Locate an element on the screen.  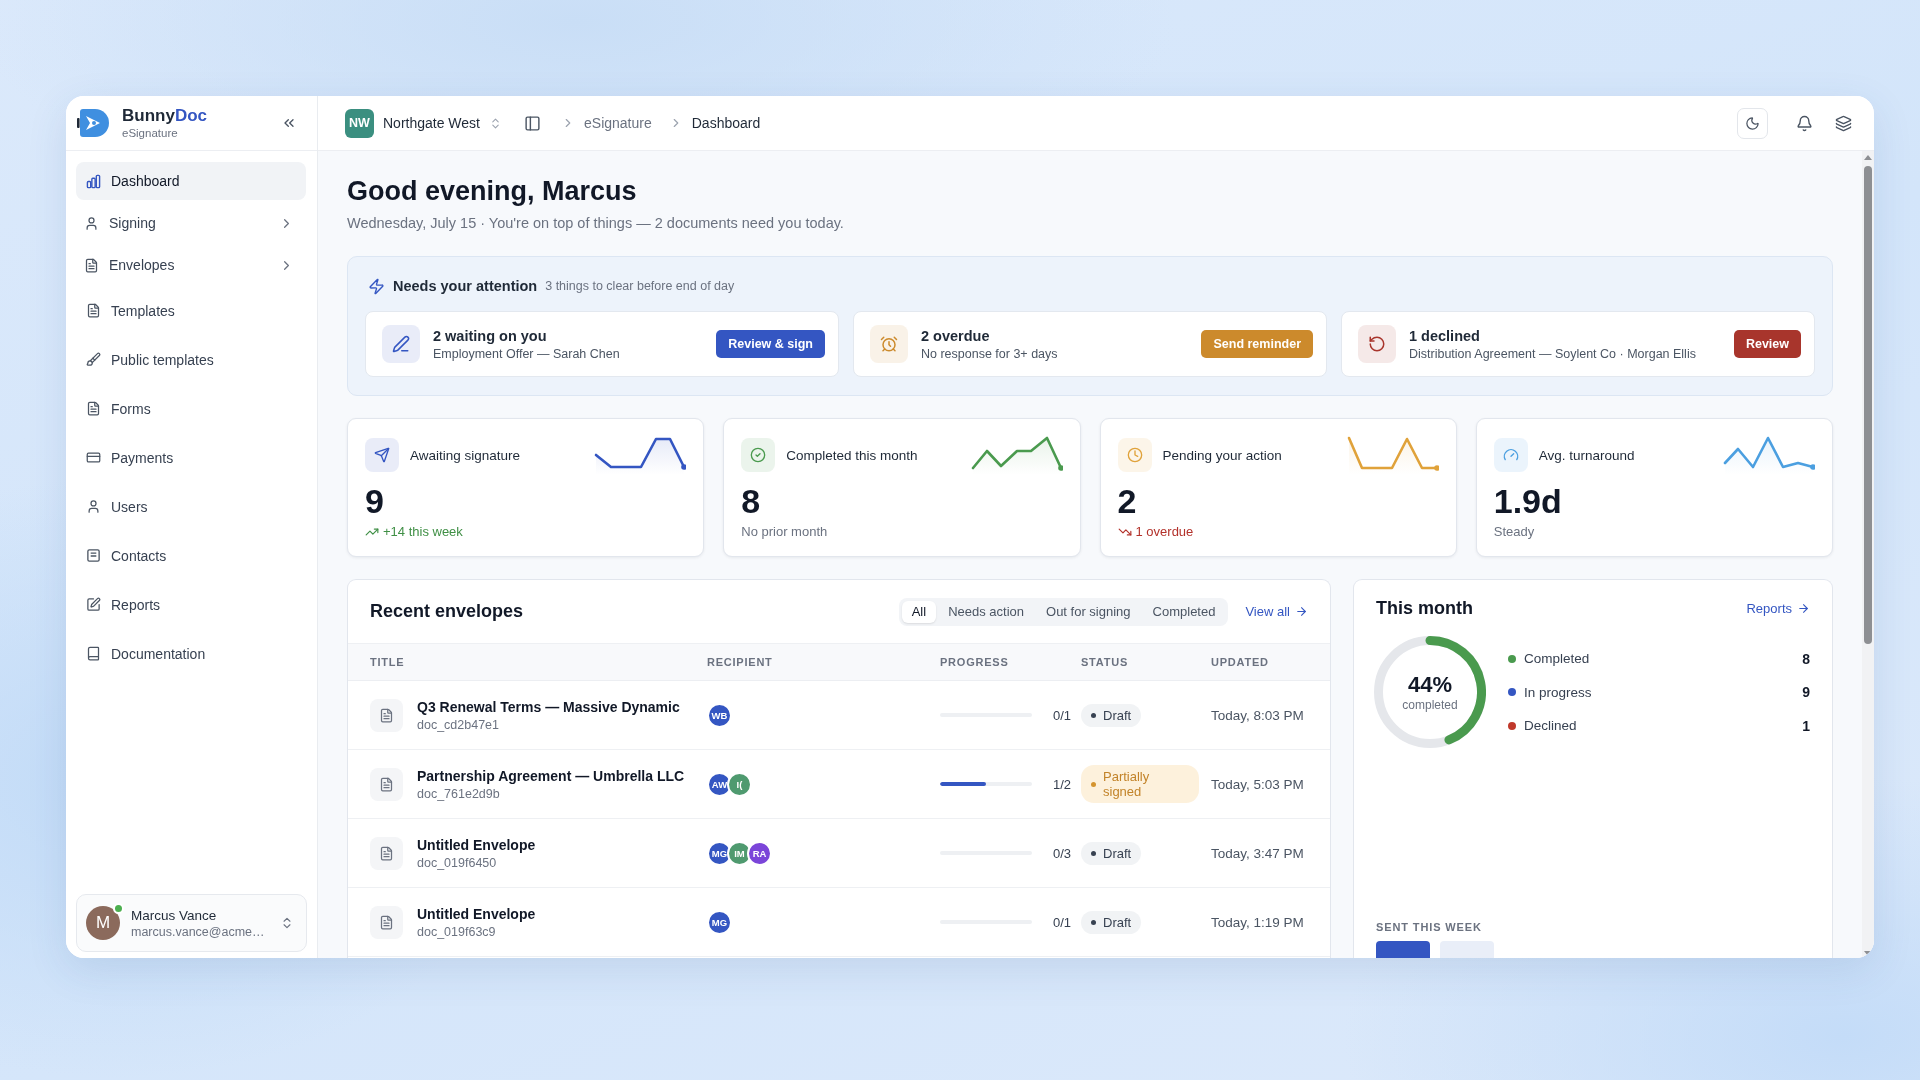
attention-item-detail: No response for 3+ days is located at coordinates (990, 353).